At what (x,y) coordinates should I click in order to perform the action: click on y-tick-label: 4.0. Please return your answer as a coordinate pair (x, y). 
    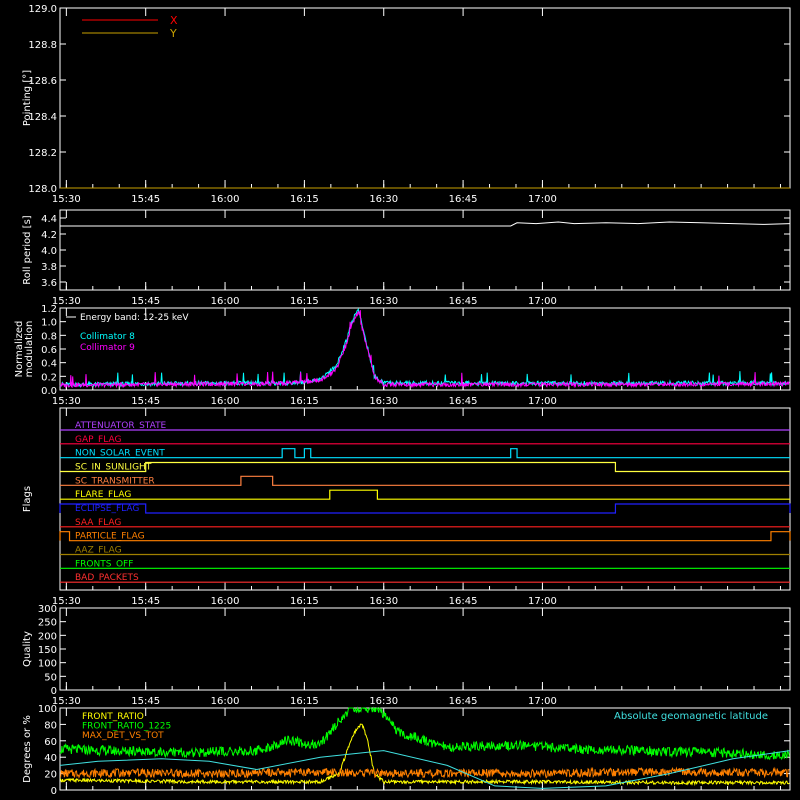
    Looking at the image, I should click on (49, 251).